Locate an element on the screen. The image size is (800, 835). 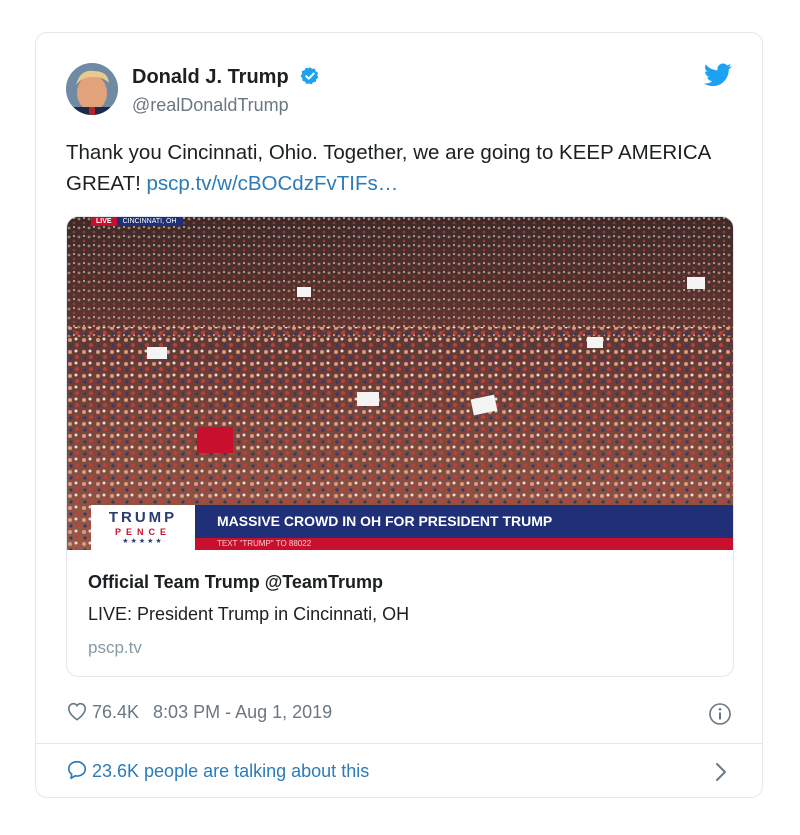
verified-badge-icon is located at coordinates (309, 76).